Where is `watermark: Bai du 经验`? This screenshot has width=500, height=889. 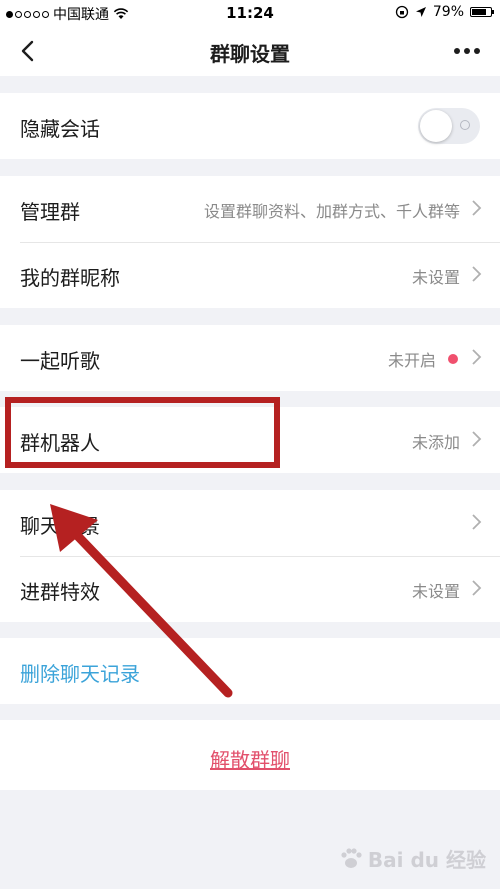 watermark: Bai du 经验 is located at coordinates (412, 858).